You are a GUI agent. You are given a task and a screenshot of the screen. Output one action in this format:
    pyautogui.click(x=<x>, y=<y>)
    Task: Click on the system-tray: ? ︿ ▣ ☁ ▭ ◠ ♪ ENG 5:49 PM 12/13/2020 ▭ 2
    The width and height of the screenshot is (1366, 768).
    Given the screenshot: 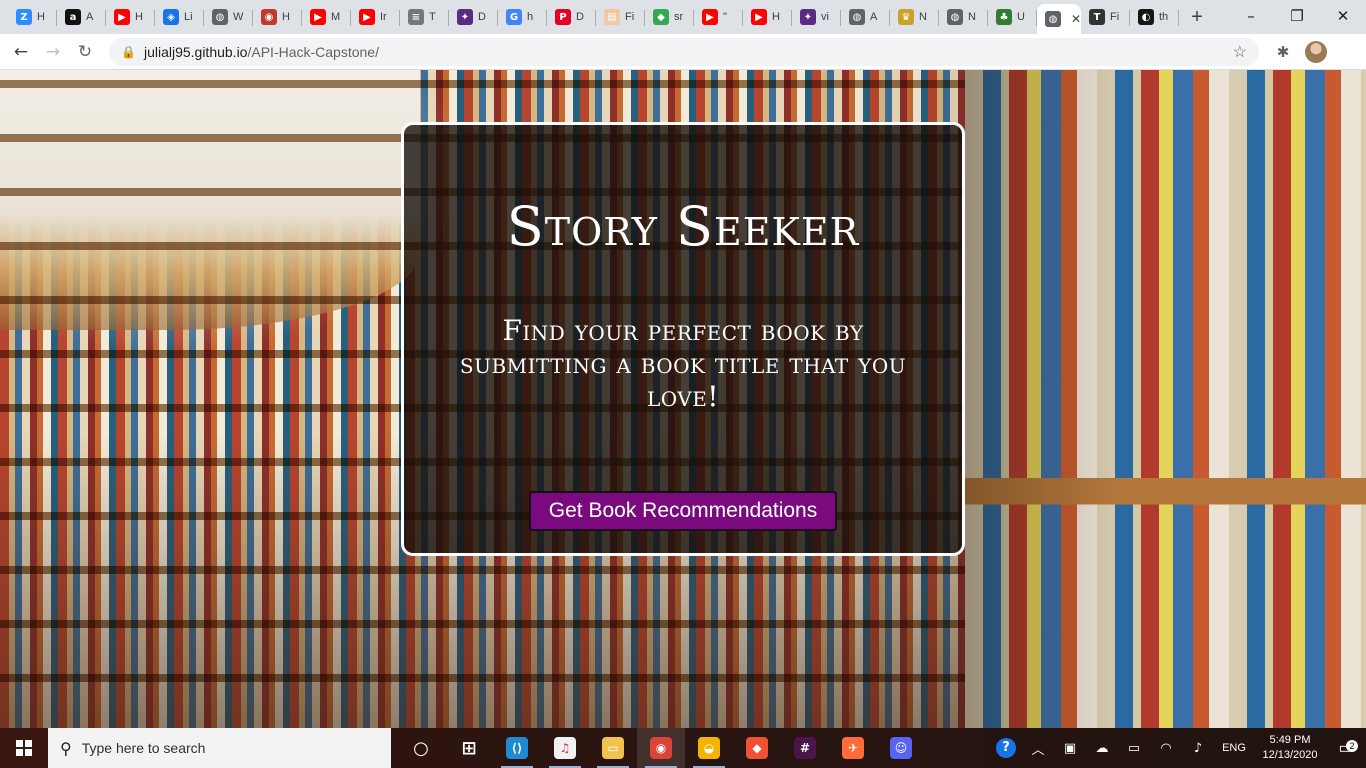 What is the action you would take?
    pyautogui.click(x=1178, y=748)
    